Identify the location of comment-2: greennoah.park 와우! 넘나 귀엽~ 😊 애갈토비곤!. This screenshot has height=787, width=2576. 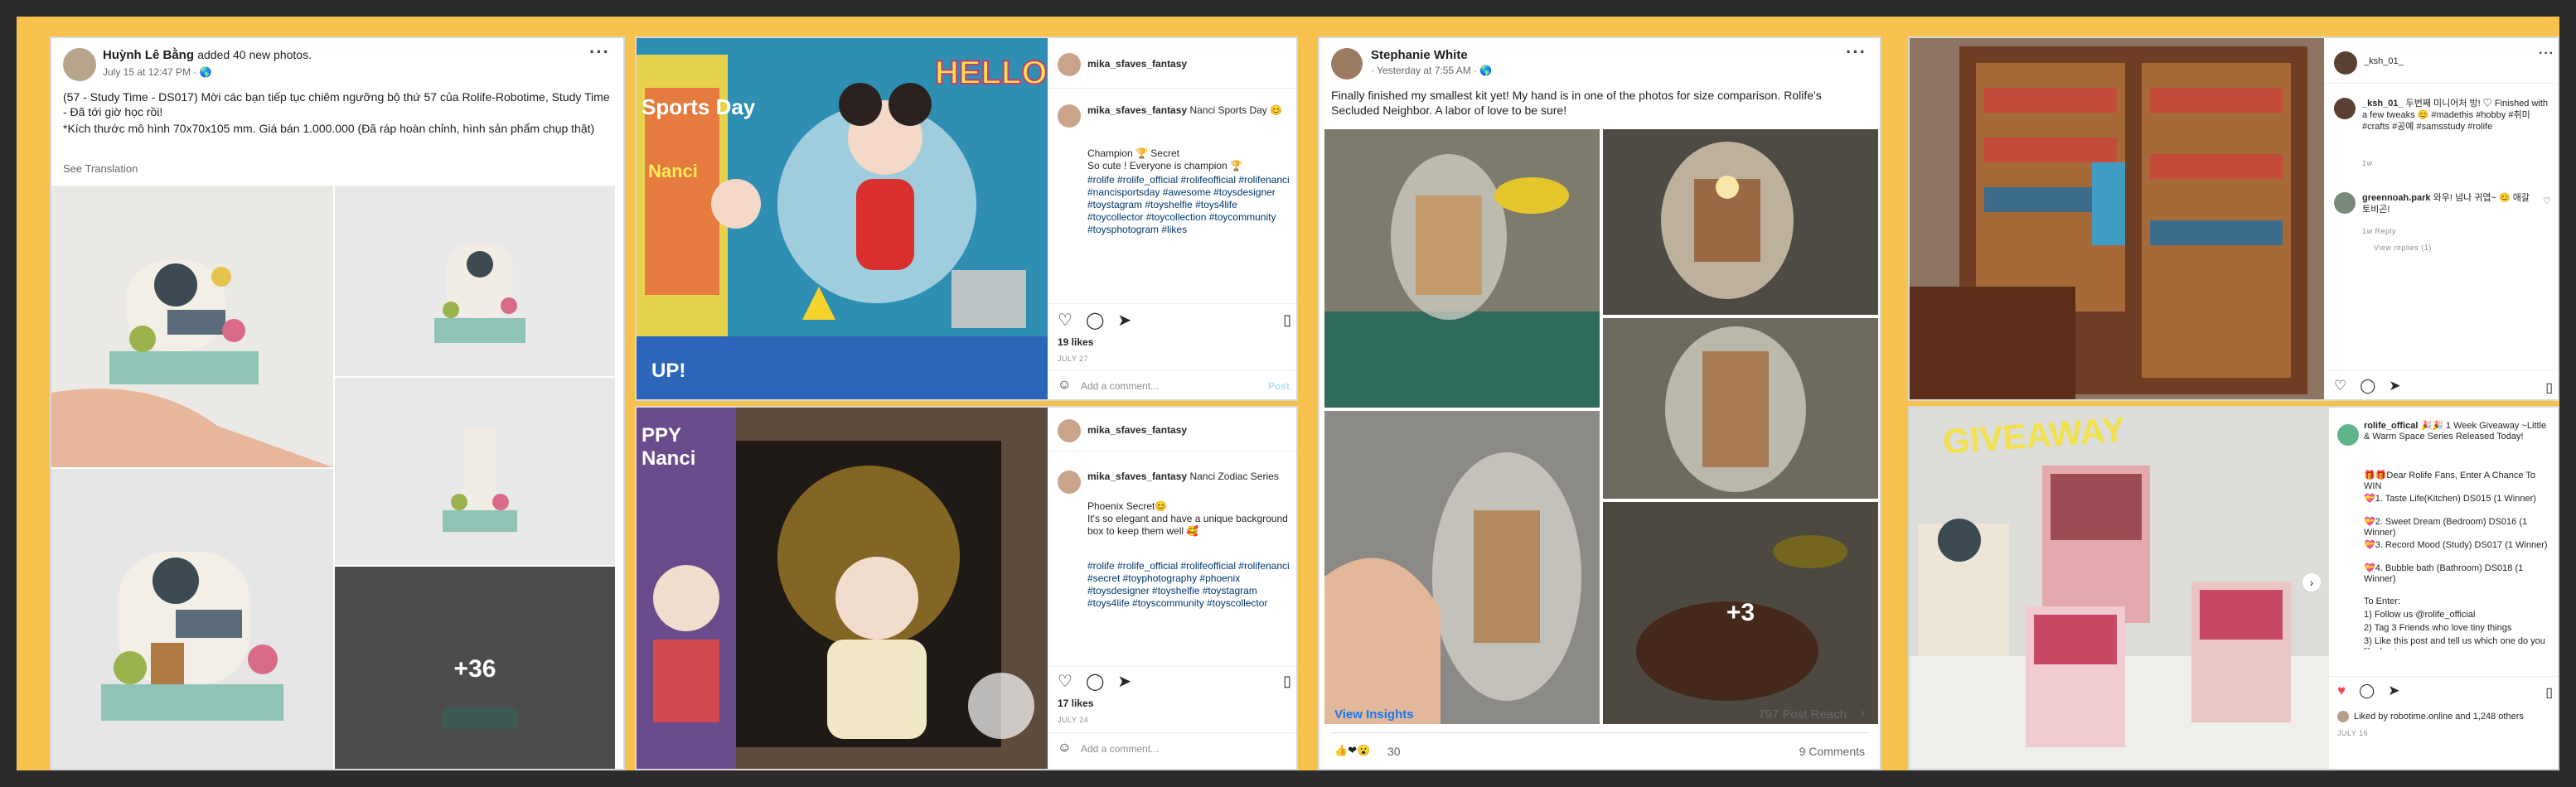
(2449, 203).